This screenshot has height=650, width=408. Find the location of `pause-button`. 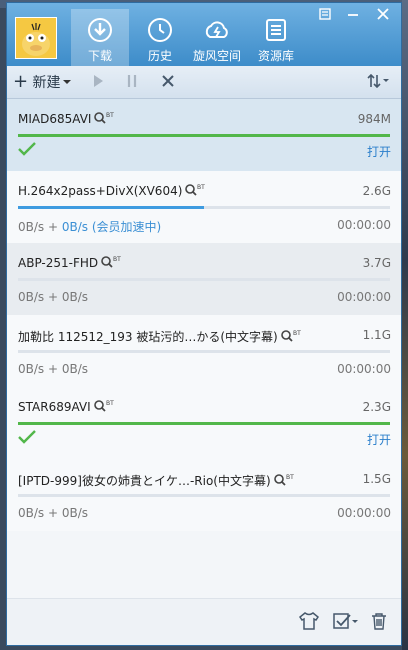

pause-button is located at coordinates (132, 82).